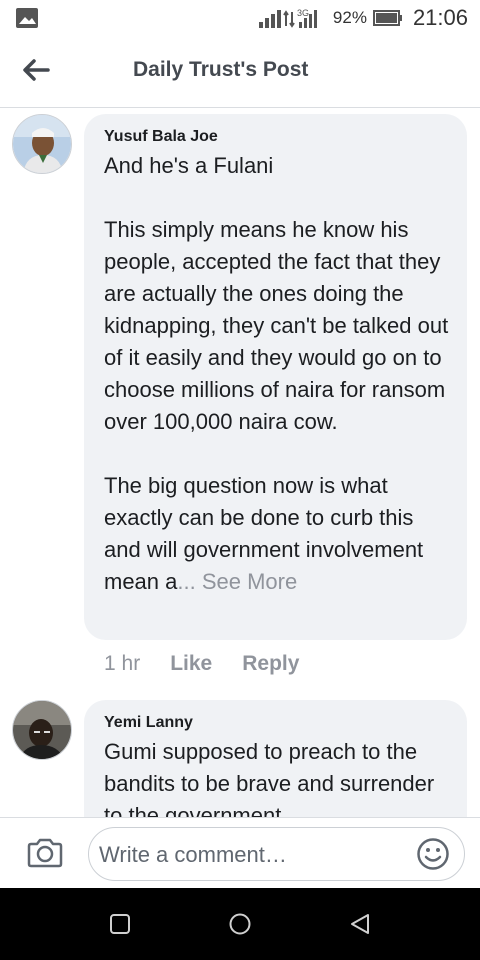  I want to click on home-icon, so click(240, 924).